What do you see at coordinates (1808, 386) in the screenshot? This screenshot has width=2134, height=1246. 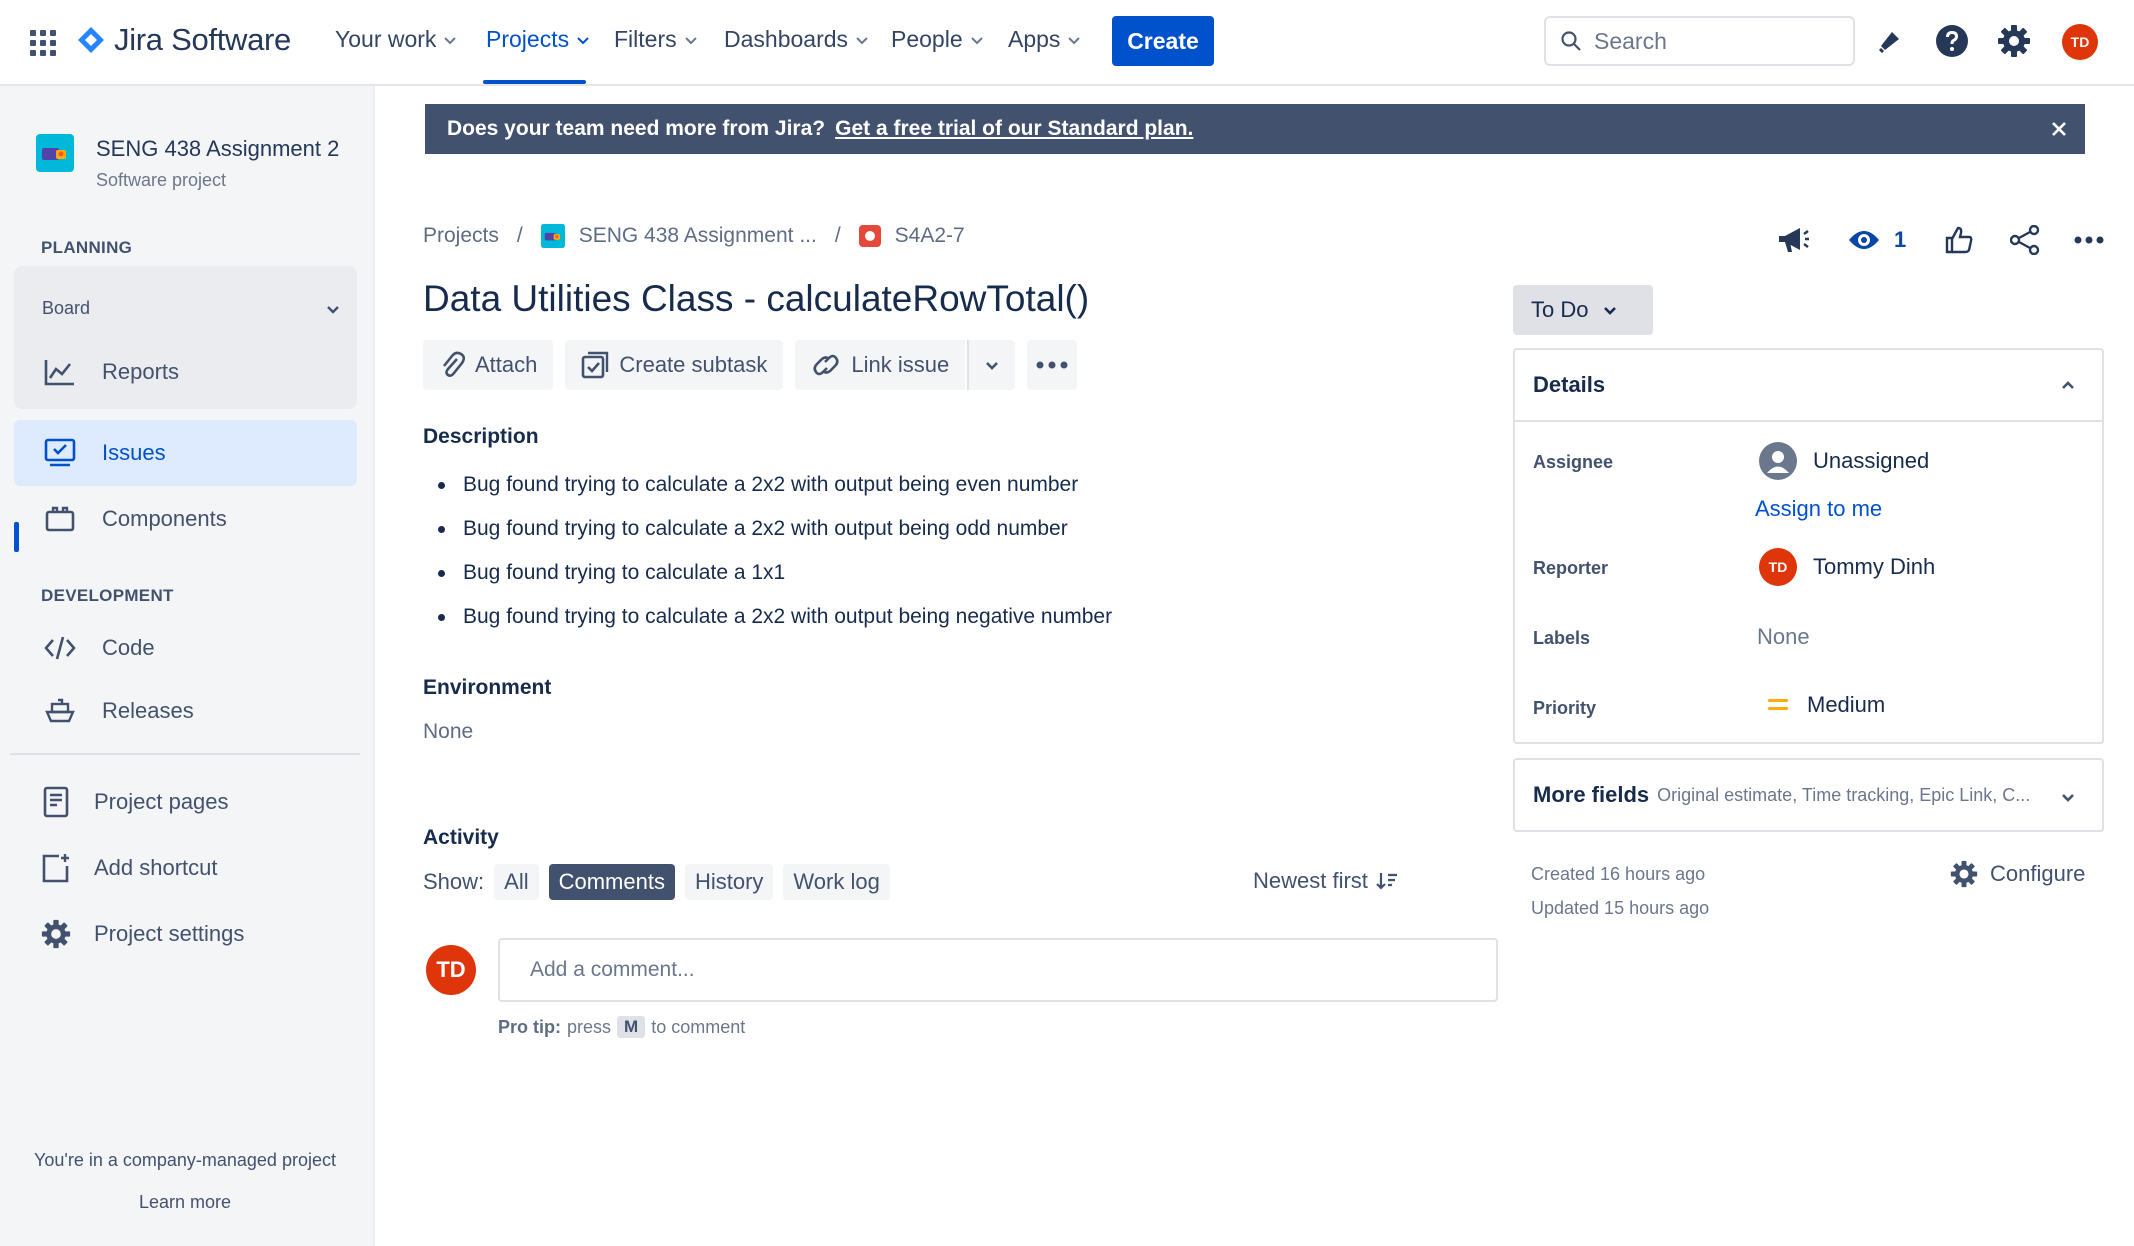 I see `details-header: Details` at bounding box center [1808, 386].